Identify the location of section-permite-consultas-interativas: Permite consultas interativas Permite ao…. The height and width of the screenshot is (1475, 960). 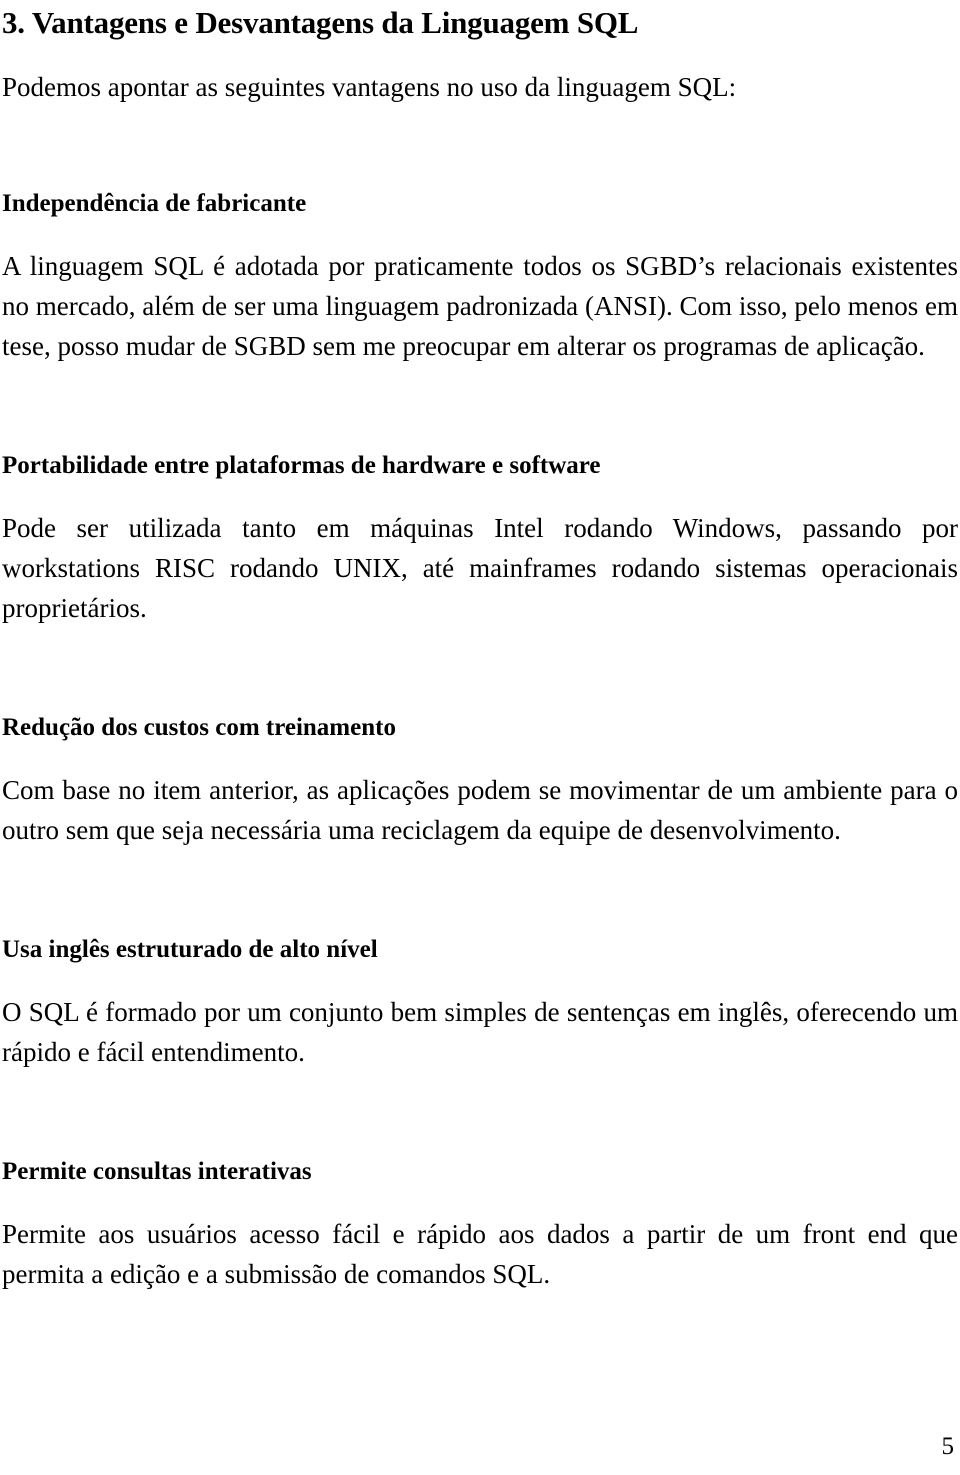
(480, 1225).